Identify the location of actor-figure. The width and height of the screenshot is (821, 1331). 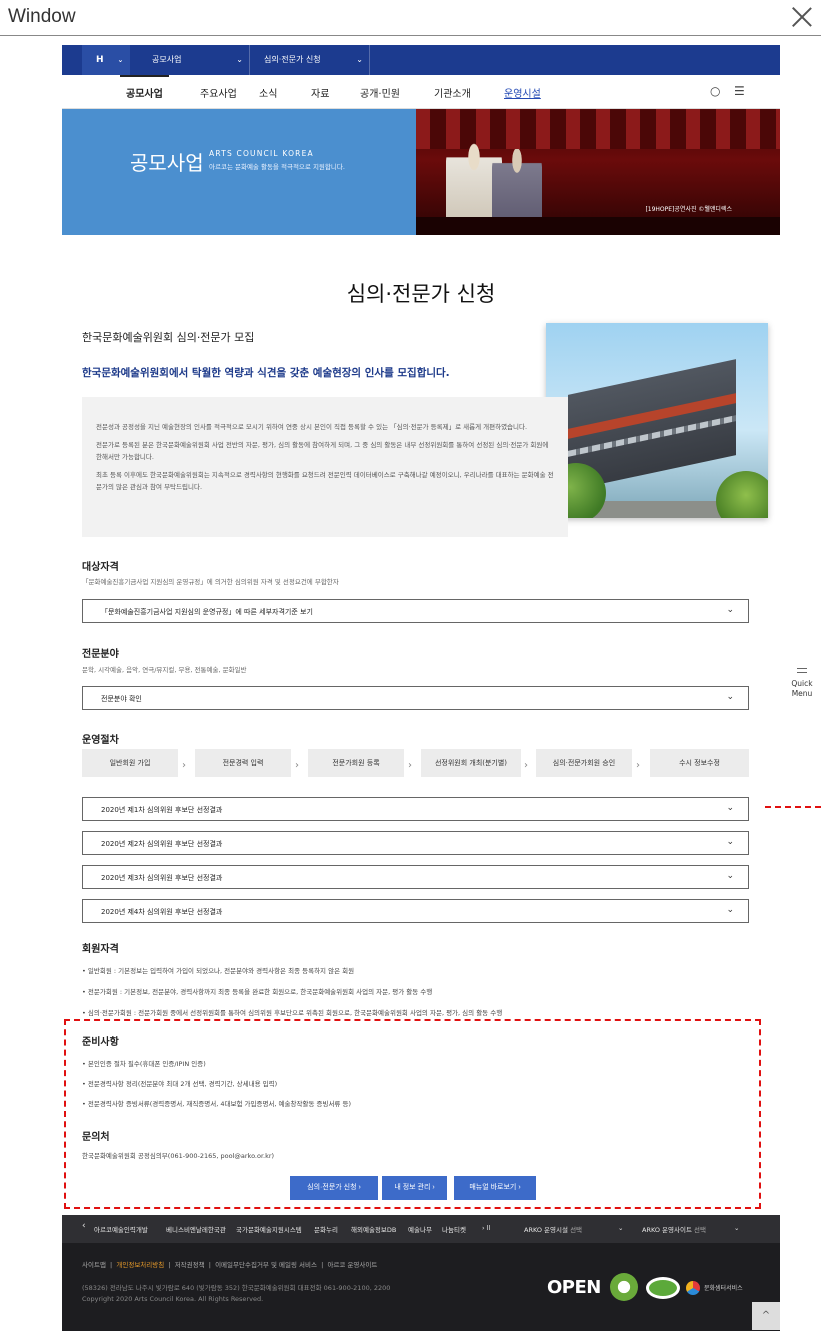
(517, 187).